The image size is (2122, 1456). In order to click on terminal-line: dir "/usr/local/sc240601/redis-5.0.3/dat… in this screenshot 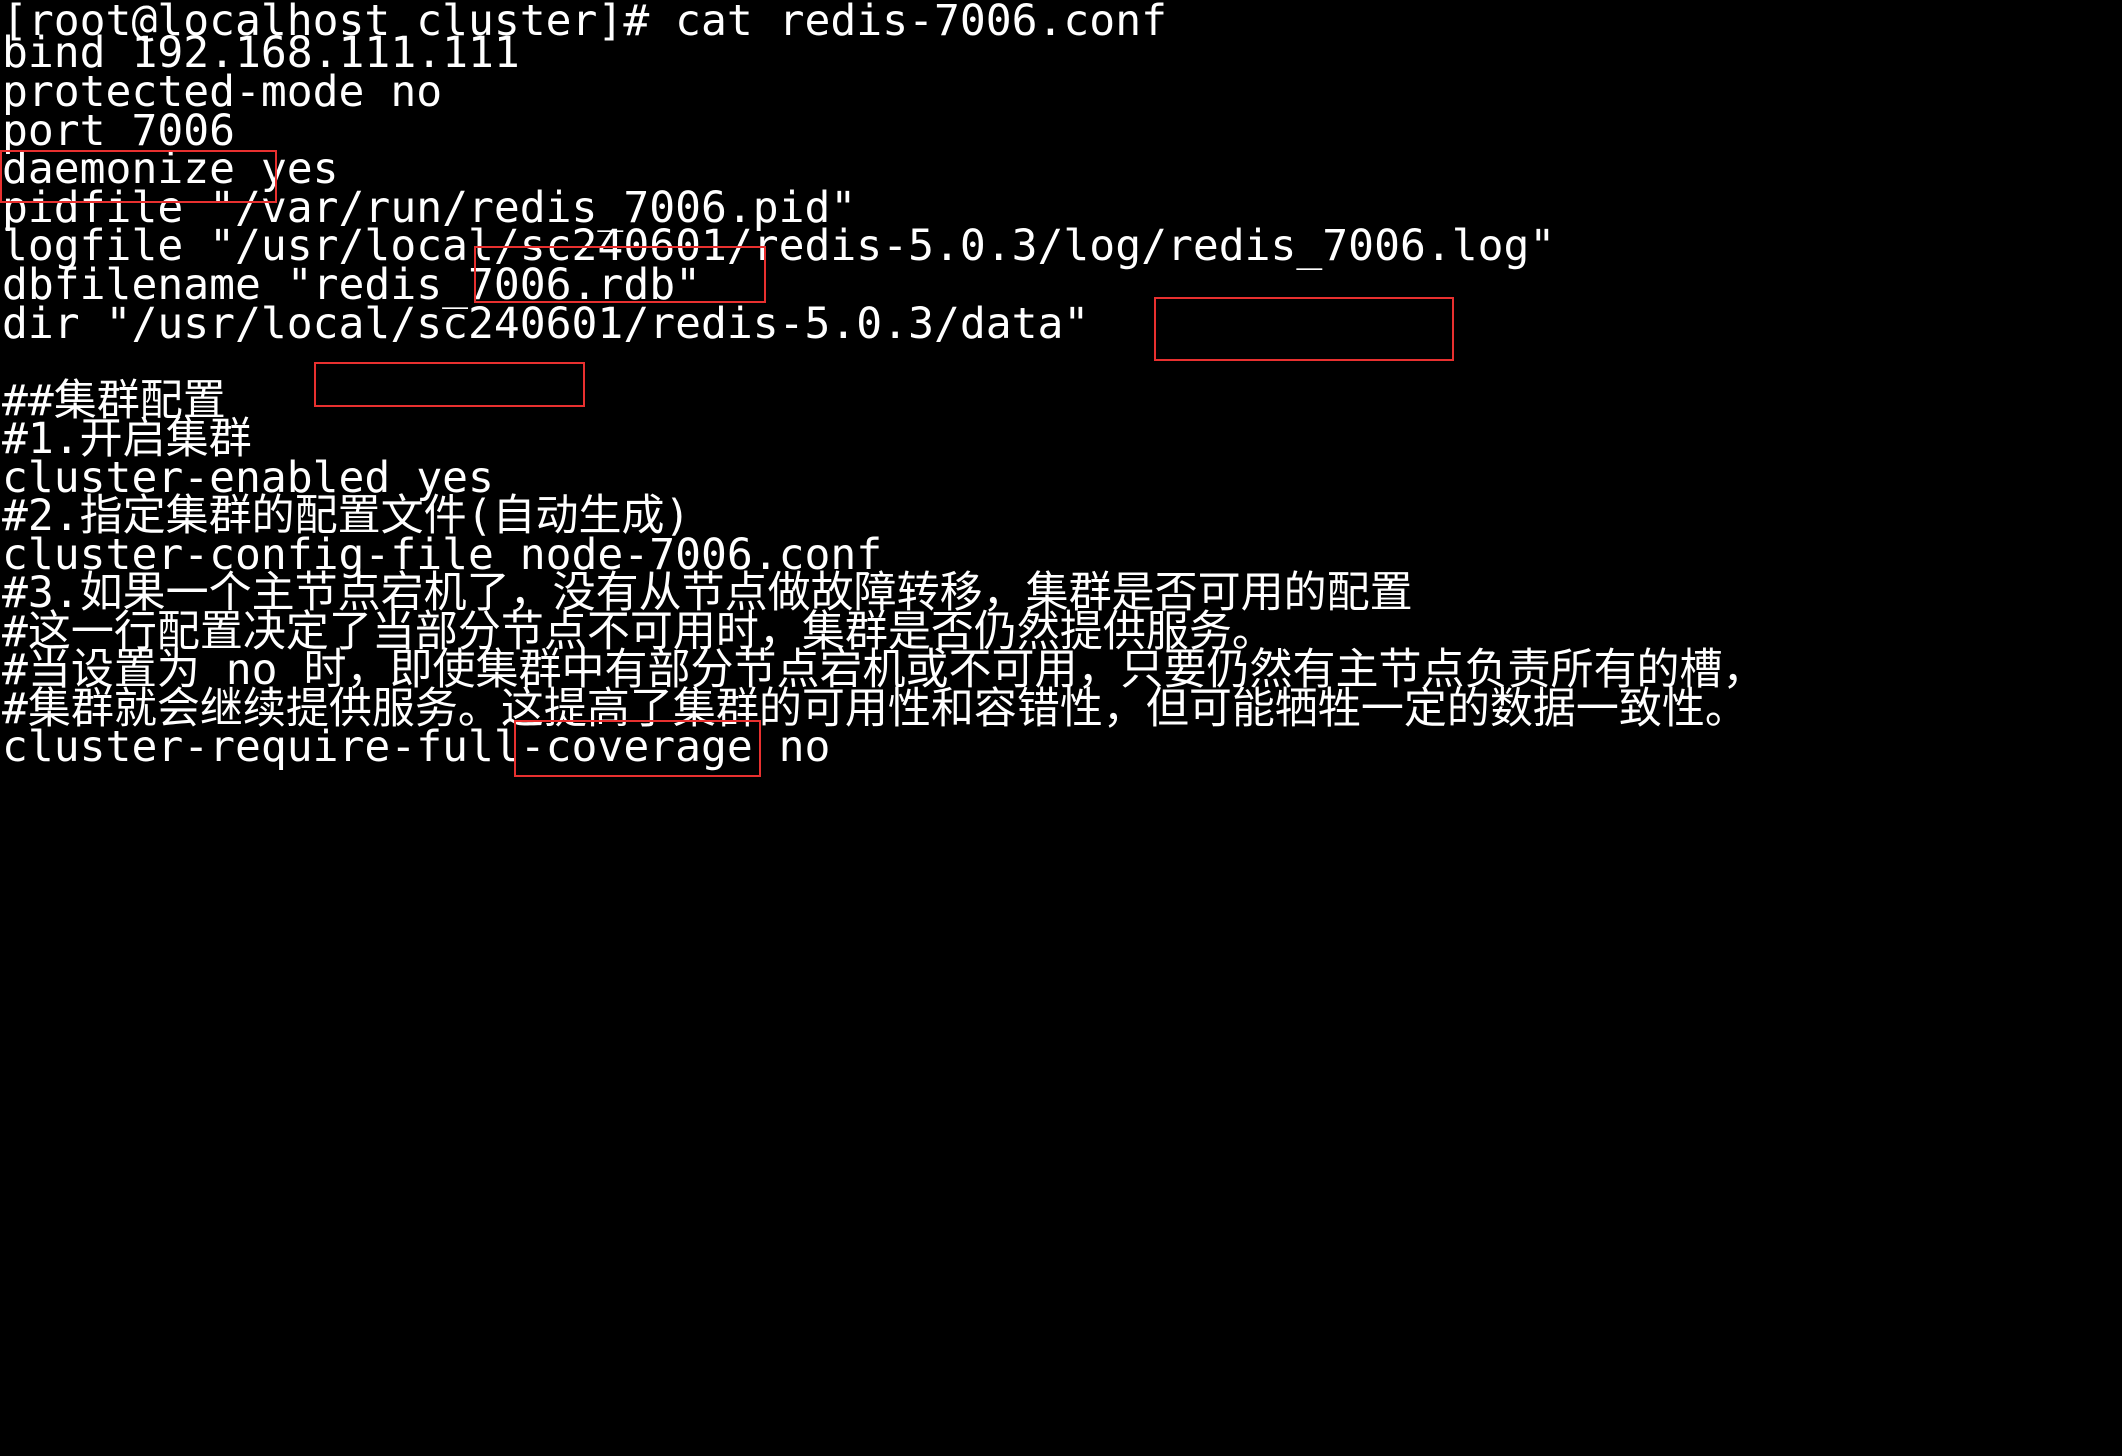, I will do `click(546, 324)`.